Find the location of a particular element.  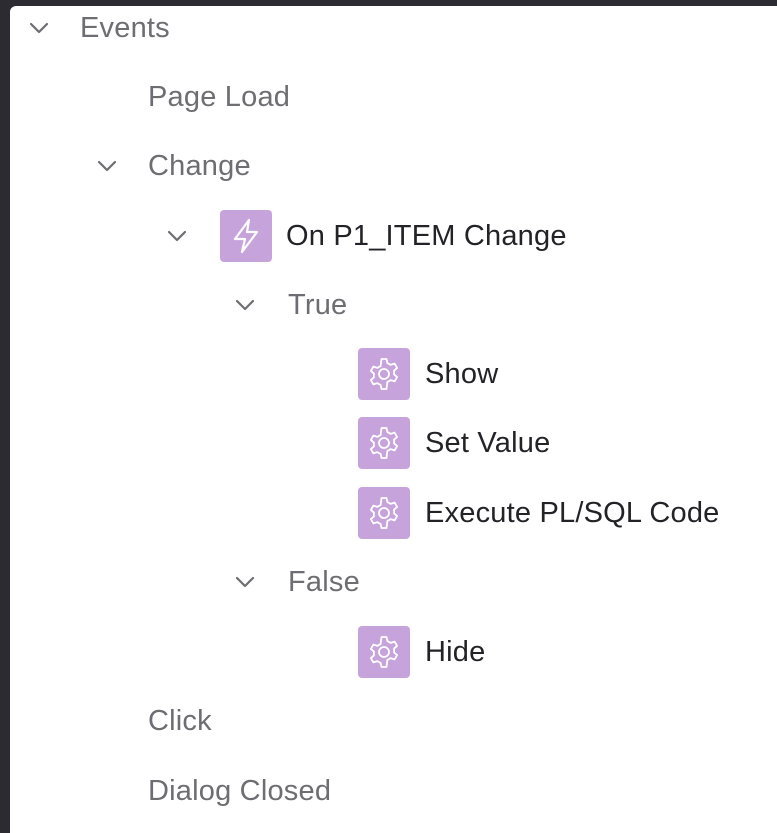

tree-node-label: On P1_ITEM Change is located at coordinates (426, 235).